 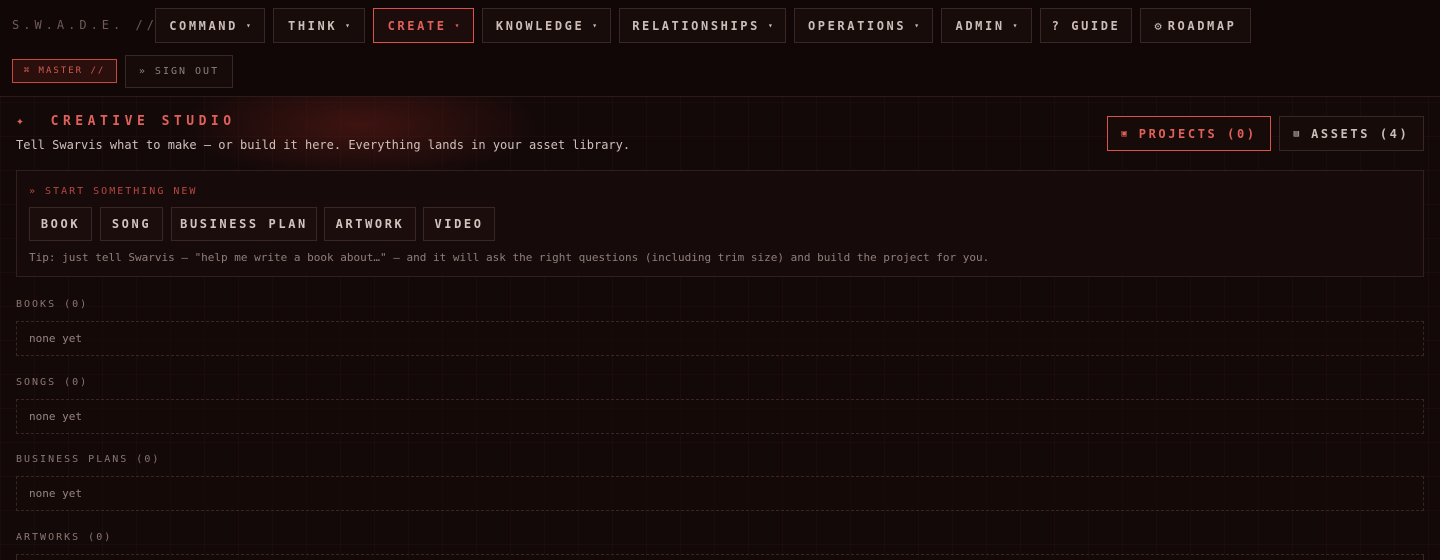 I want to click on start-panel-label: » START SOMETHING NEW, so click(x=113, y=191).